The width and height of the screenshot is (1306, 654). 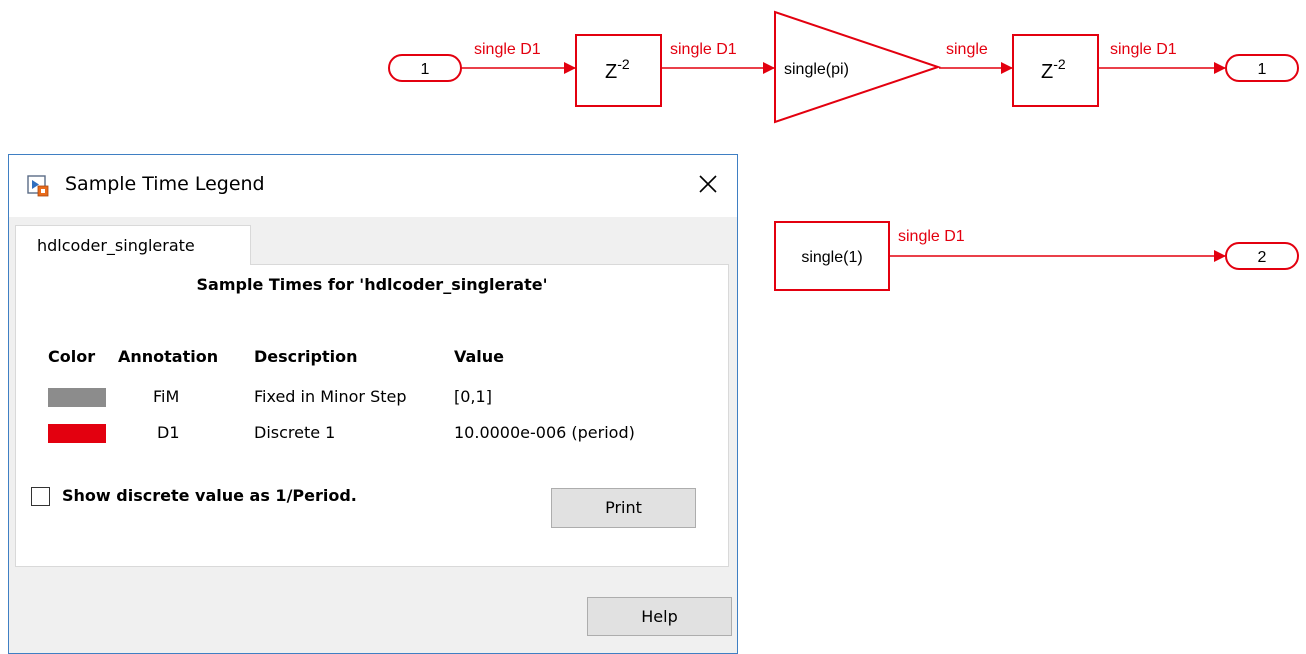 What do you see at coordinates (165, 184) in the screenshot?
I see `dialog-title: Sample Time Legend` at bounding box center [165, 184].